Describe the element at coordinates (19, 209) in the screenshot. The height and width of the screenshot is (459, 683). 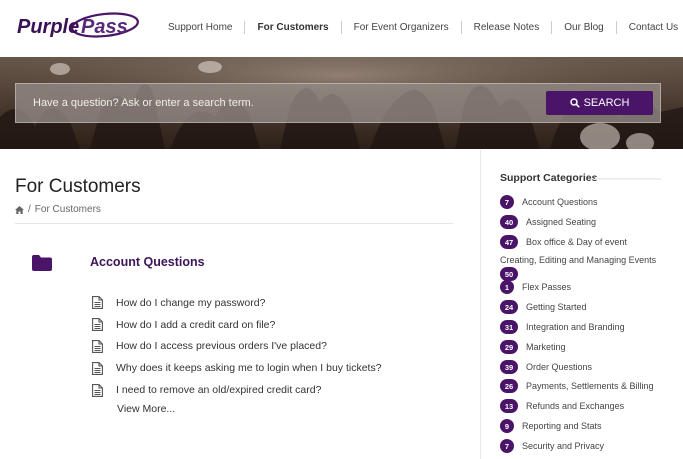
I see `home-icon` at that location.